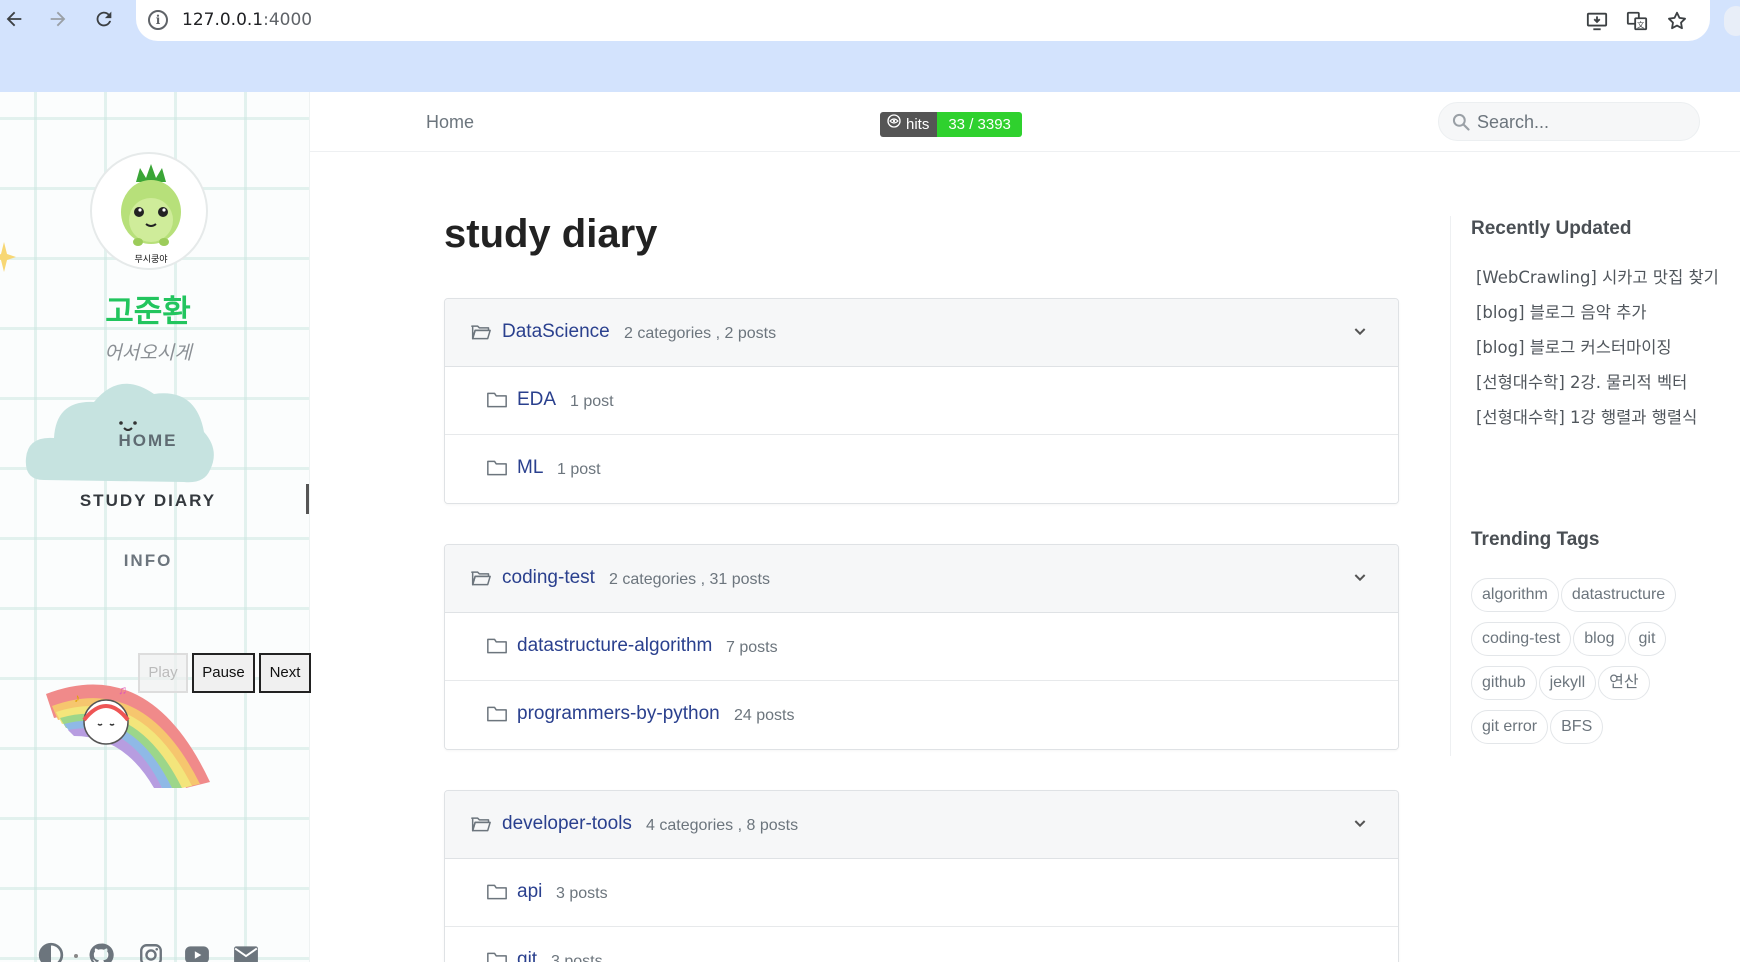 The width and height of the screenshot is (1740, 962). I want to click on tag-link: blog, so click(1599, 639).